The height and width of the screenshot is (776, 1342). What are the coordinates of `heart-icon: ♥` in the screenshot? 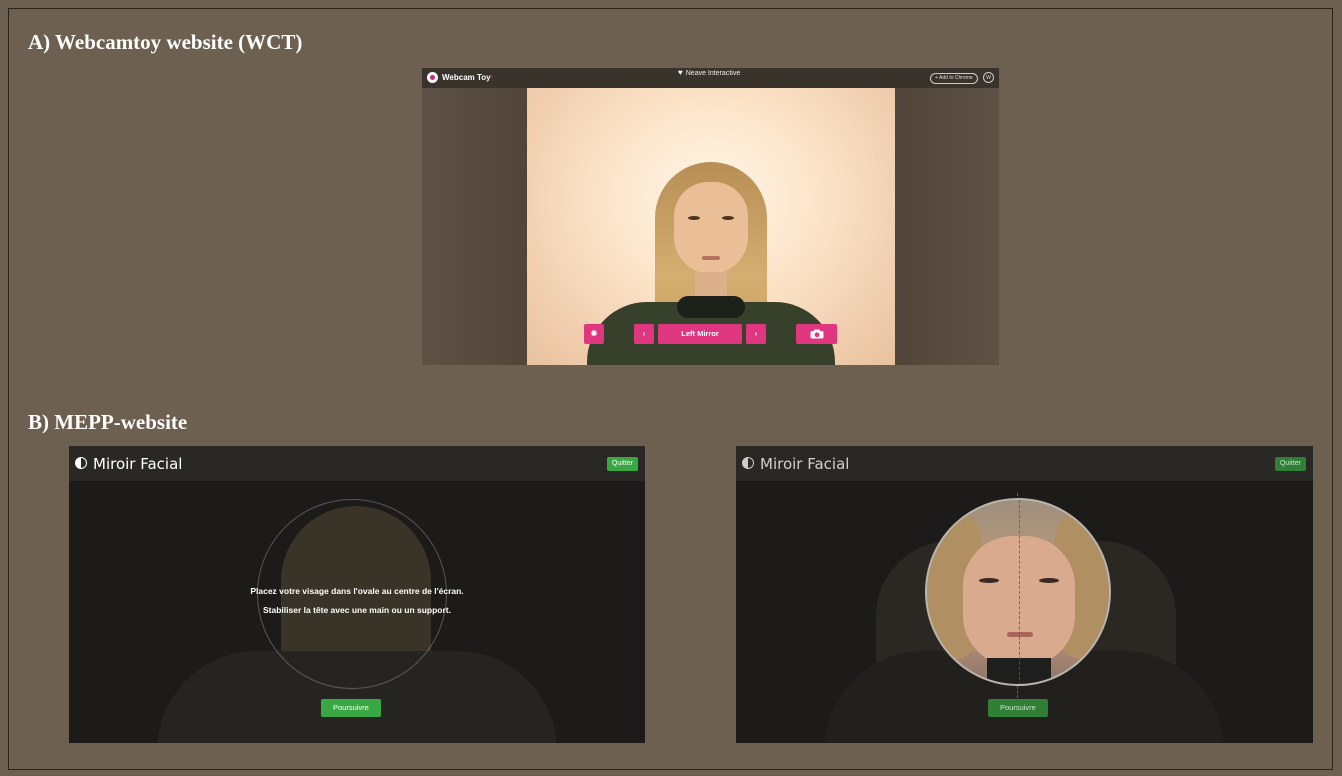 It's located at (680, 72).